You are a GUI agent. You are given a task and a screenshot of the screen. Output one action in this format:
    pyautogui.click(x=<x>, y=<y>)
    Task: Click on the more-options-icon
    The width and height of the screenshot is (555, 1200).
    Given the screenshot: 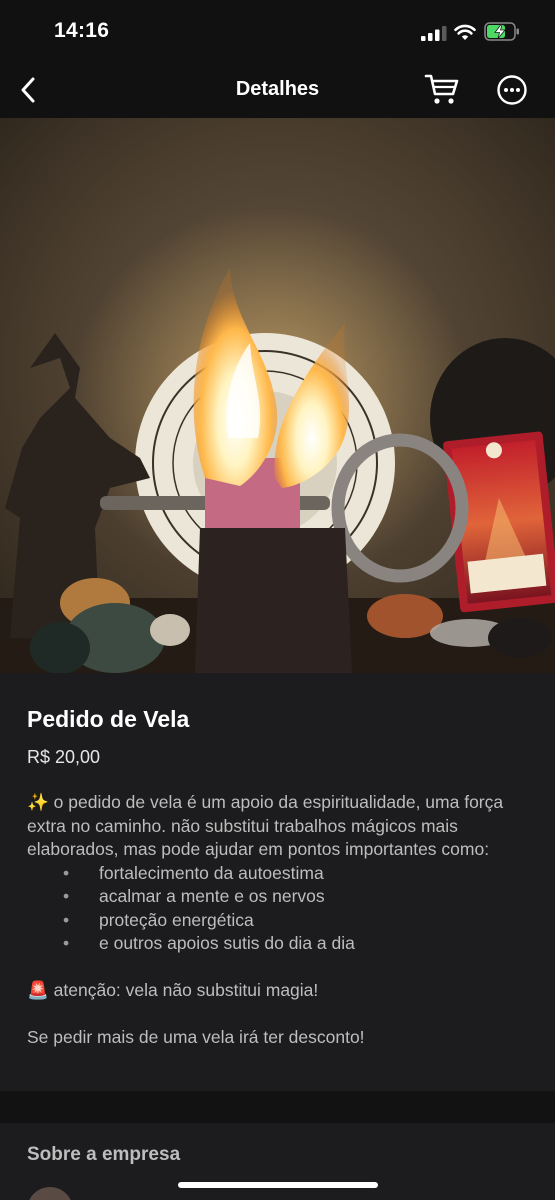 What is the action you would take?
    pyautogui.click(x=512, y=90)
    